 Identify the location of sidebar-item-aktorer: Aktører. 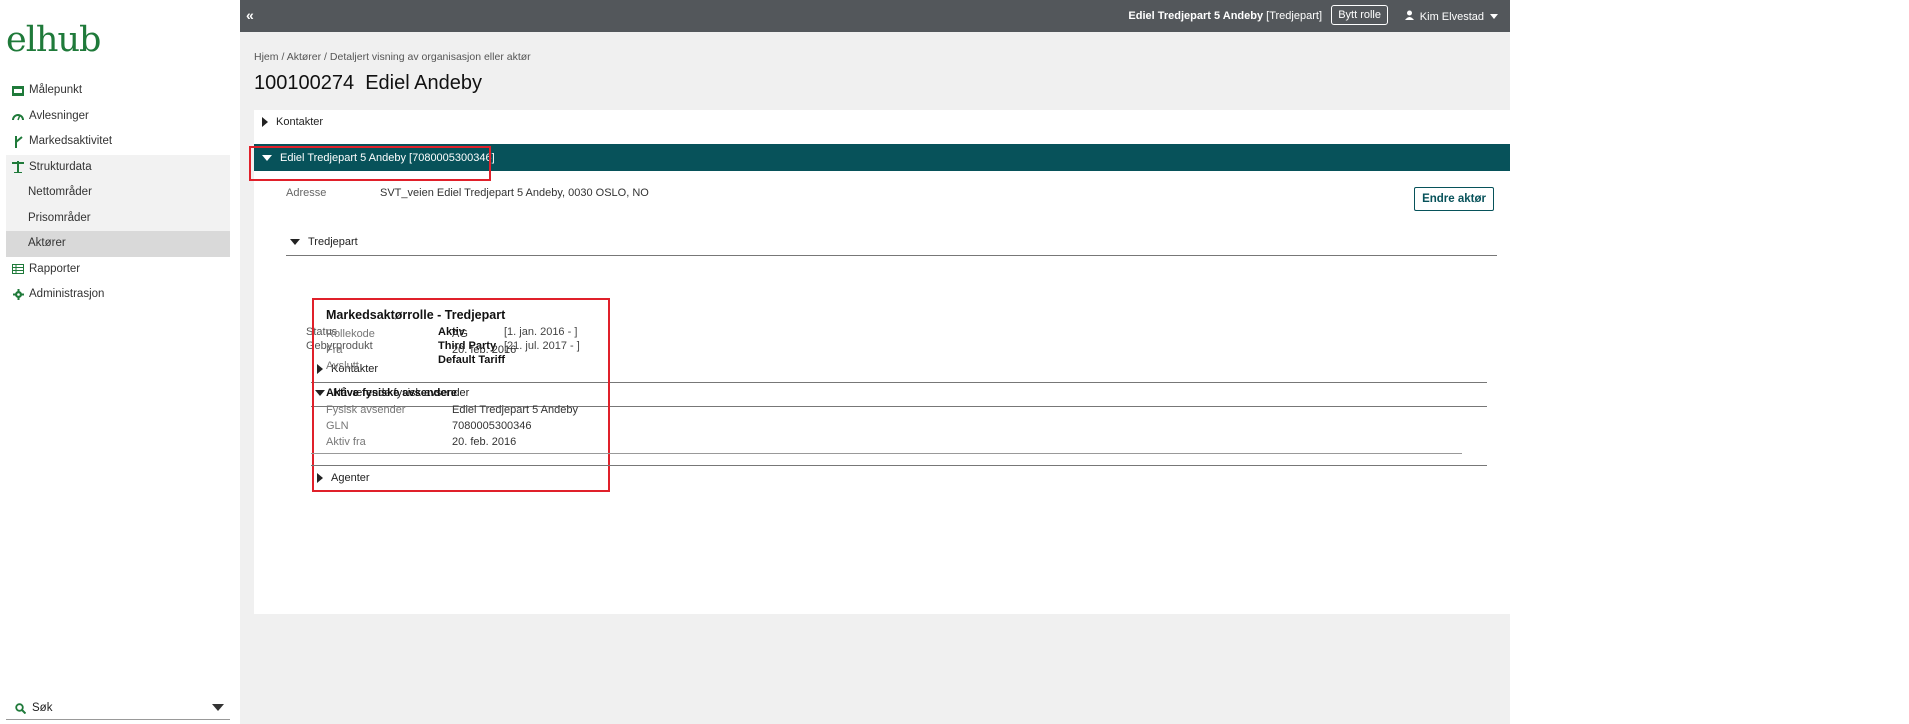
(118, 244).